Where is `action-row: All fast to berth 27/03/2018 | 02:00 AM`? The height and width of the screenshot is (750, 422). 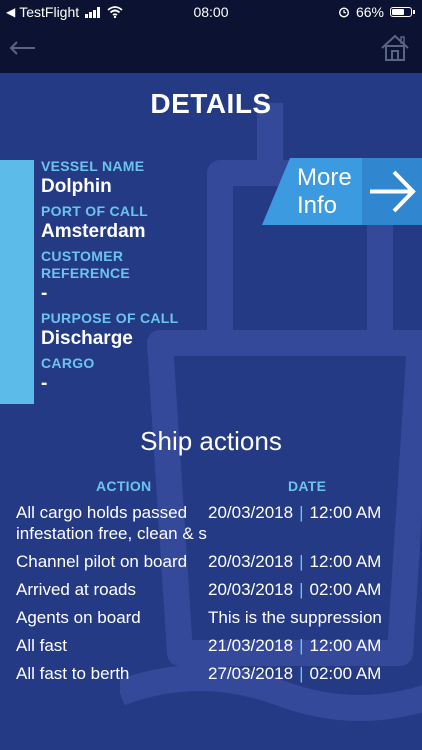
action-row: All fast to berth 27/03/2018 | 02:00 AM is located at coordinates (211, 674).